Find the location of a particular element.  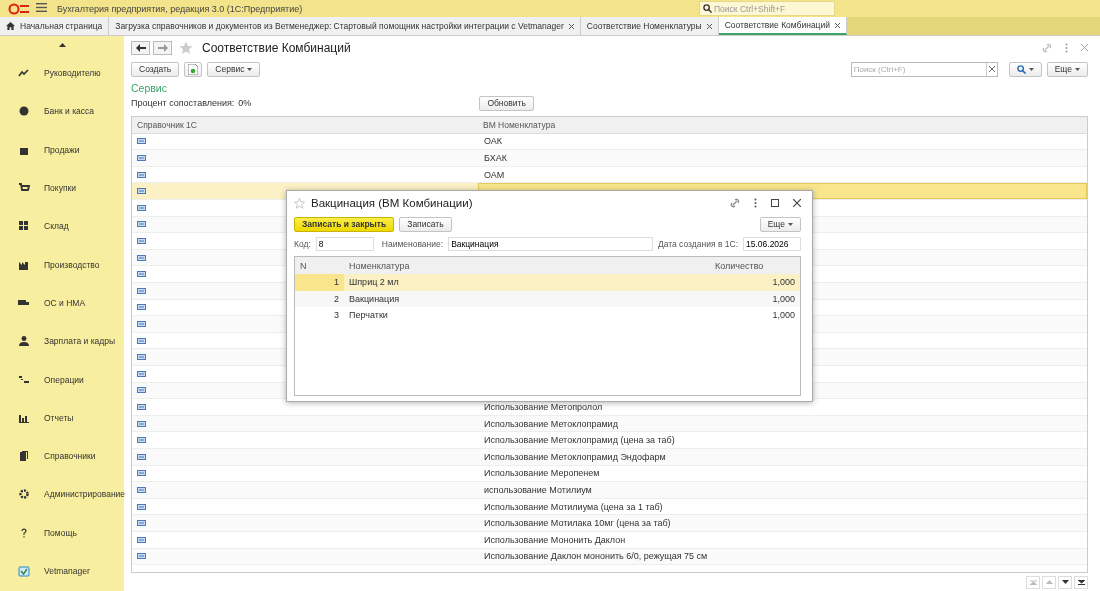

table-cell: Использование Мононить Даклон is located at coordinates (555, 539).